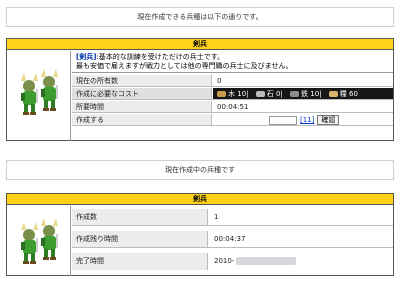 This screenshot has height=286, width=400. Describe the element at coordinates (306, 94) in the screenshot. I see `cost-iron: 鉄 10|` at that location.